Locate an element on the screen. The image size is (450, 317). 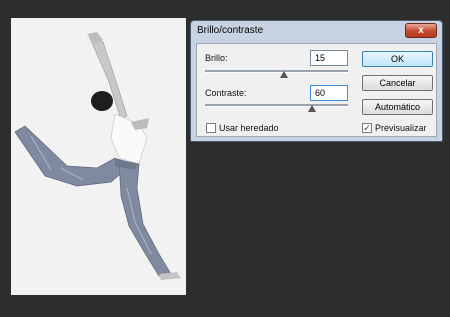
dialog-titlebar: Brillo/contraste x is located at coordinates (316, 32).